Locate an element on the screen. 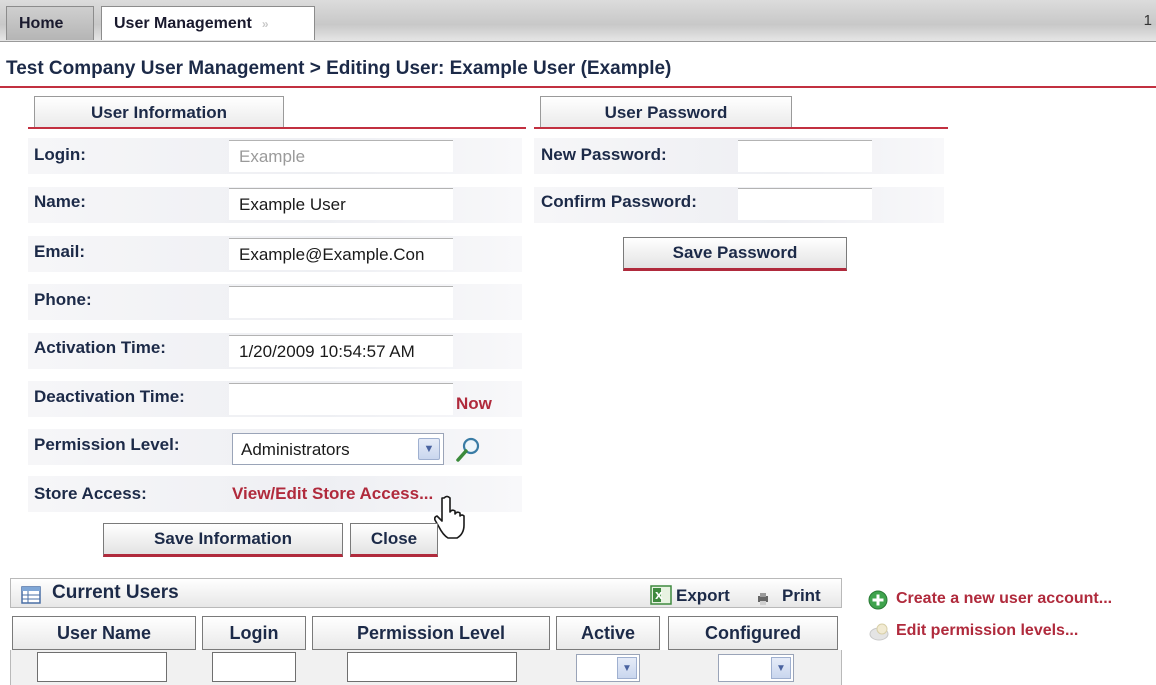 The width and height of the screenshot is (1156, 685). column-header-login: Login is located at coordinates (254, 633).